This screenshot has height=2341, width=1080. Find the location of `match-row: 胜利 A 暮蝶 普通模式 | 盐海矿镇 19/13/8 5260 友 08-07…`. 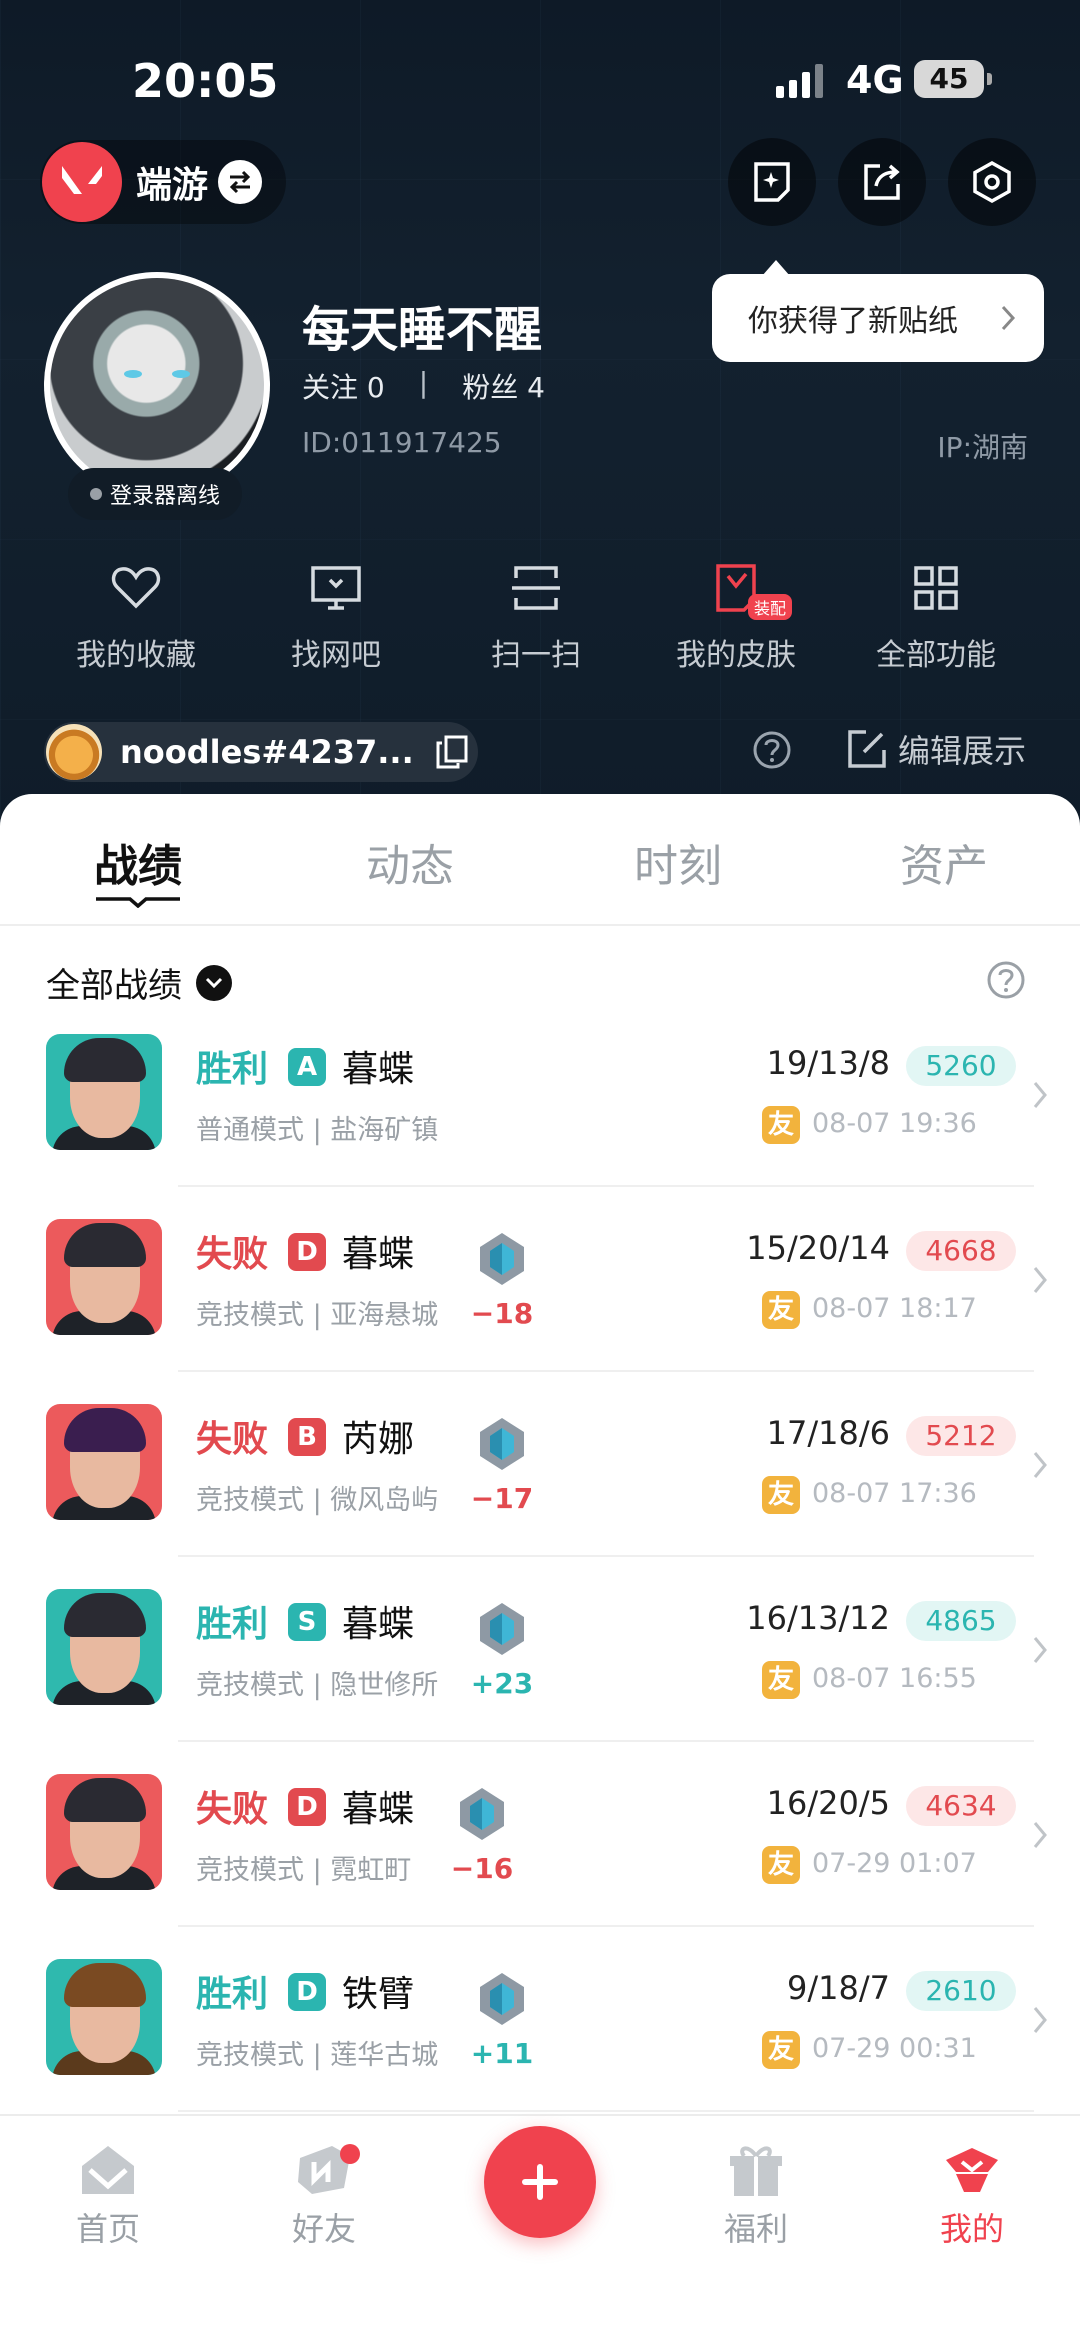

match-row: 胜利 A 暮蝶 普通模式 | 盐海矿镇 19/13/8 5260 友 08-07… is located at coordinates (540, 1126).